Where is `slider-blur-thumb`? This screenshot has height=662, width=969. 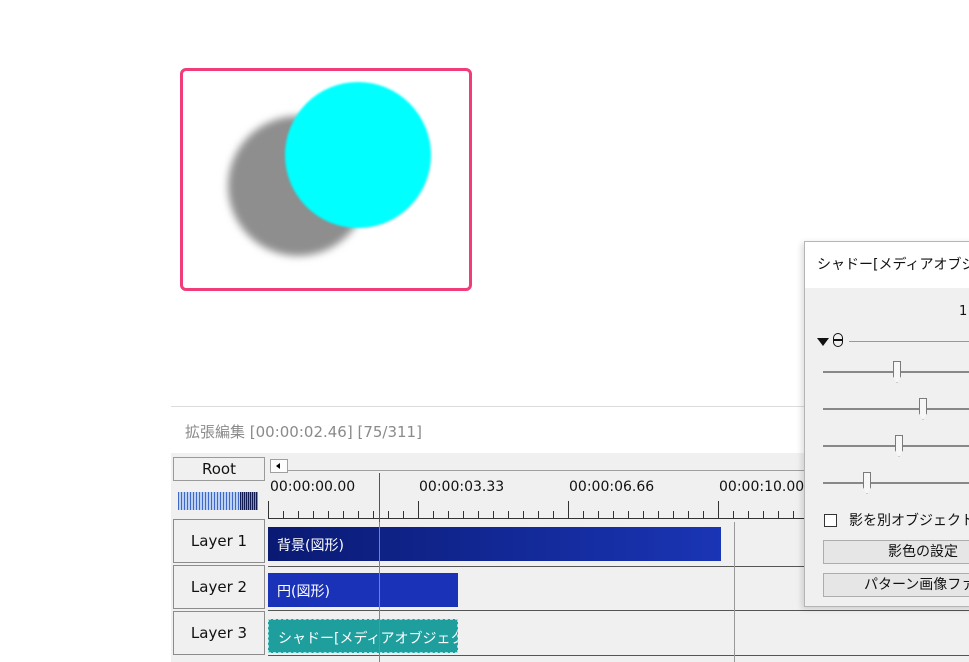 slider-blur-thumb is located at coordinates (867, 483).